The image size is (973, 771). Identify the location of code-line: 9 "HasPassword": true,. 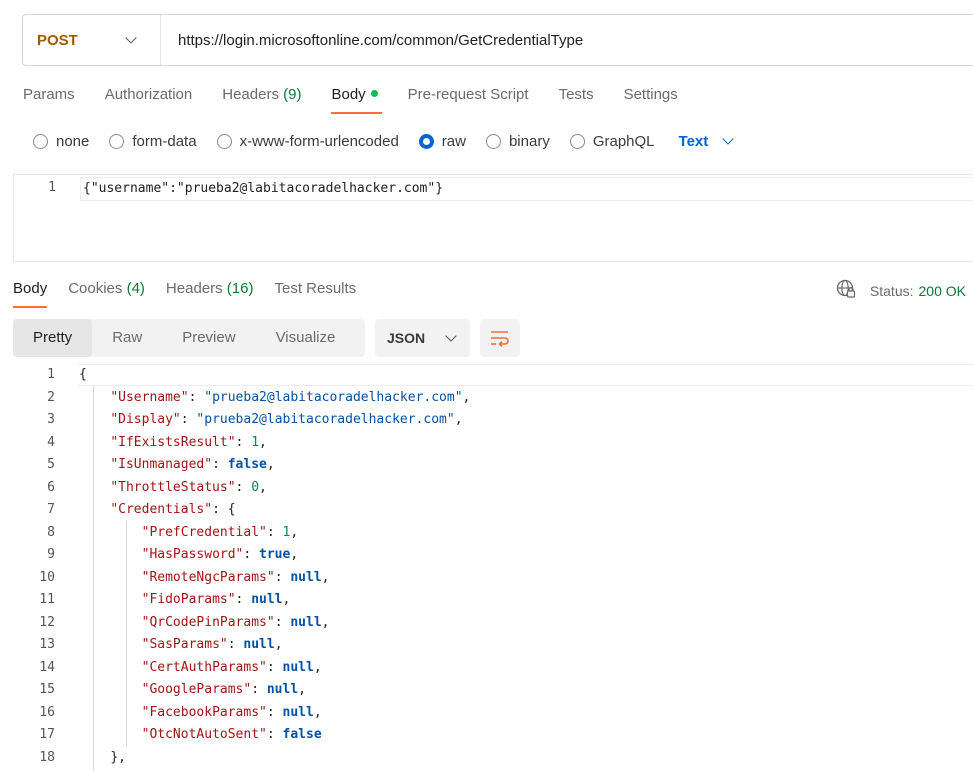
(493, 555).